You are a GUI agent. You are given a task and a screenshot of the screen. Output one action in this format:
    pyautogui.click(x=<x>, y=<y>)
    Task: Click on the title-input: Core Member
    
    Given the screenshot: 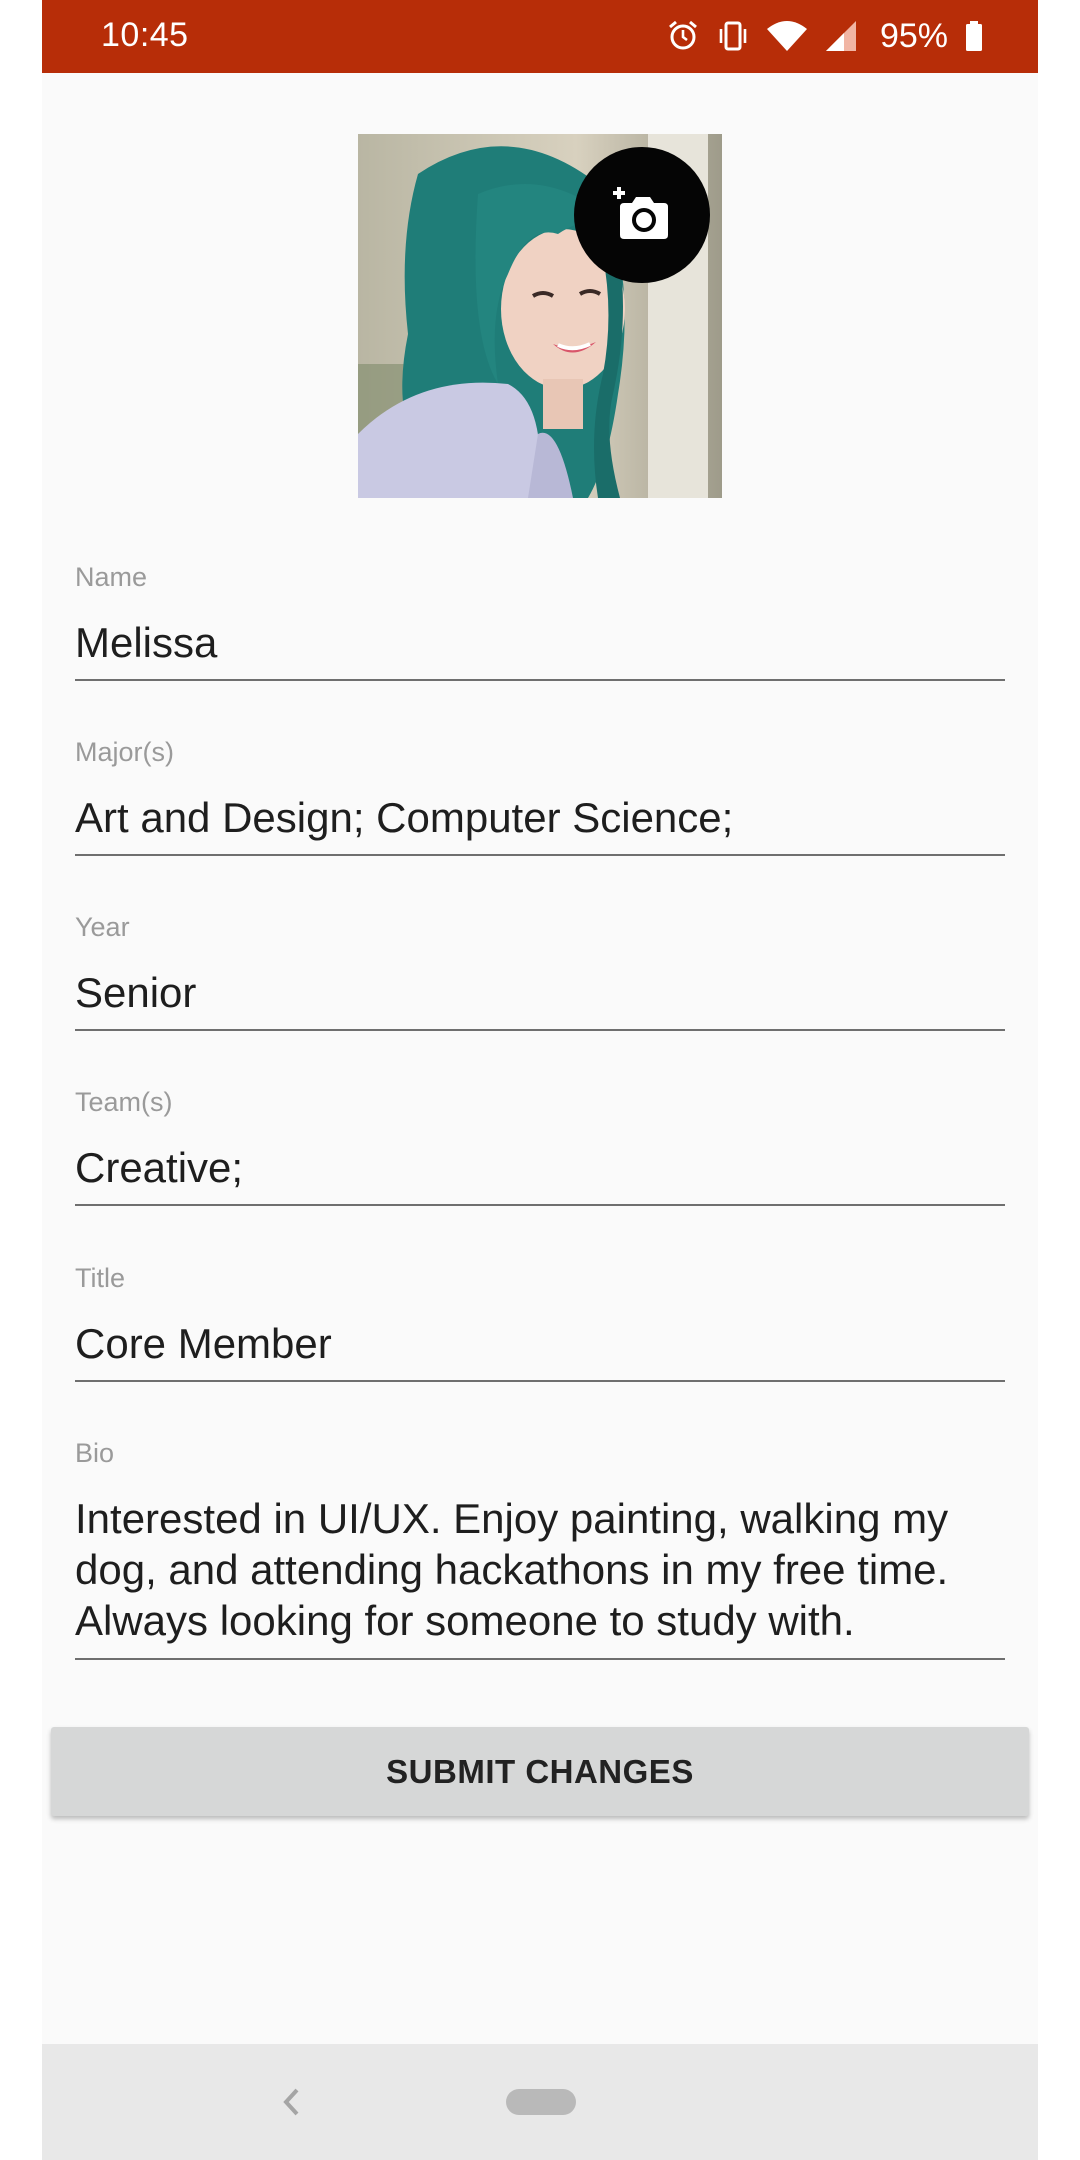 What is the action you would take?
    pyautogui.click(x=540, y=1338)
    